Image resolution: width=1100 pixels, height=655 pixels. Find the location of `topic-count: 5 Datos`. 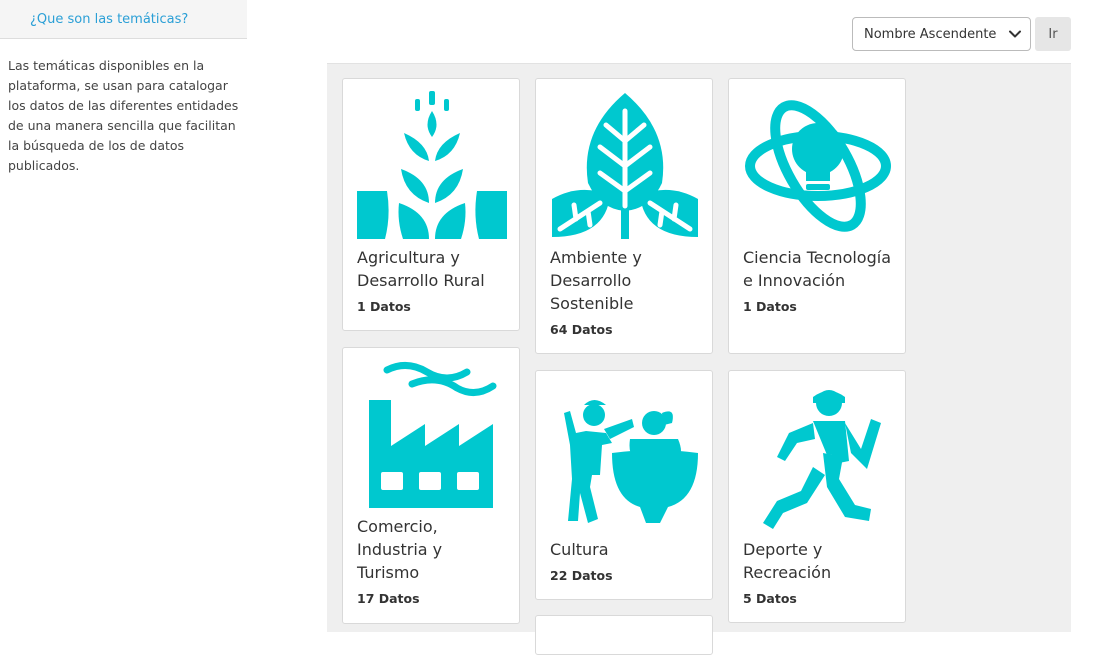

topic-count: 5 Datos is located at coordinates (770, 598).